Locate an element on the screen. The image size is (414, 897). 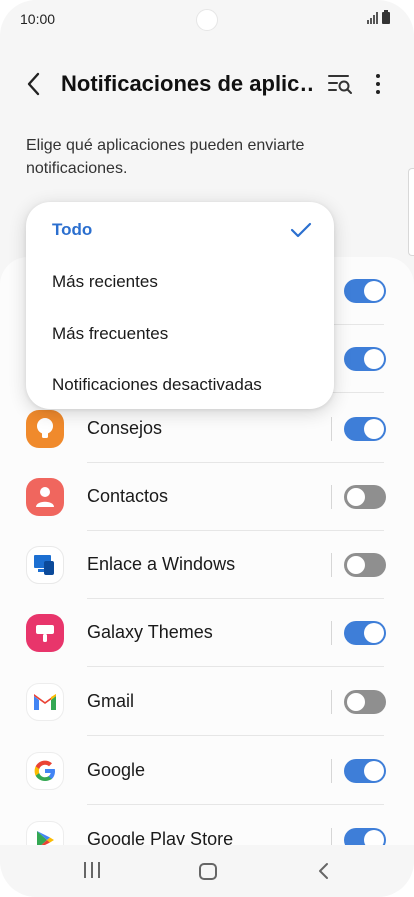
galaxy-themes-icon is located at coordinates (45, 633).